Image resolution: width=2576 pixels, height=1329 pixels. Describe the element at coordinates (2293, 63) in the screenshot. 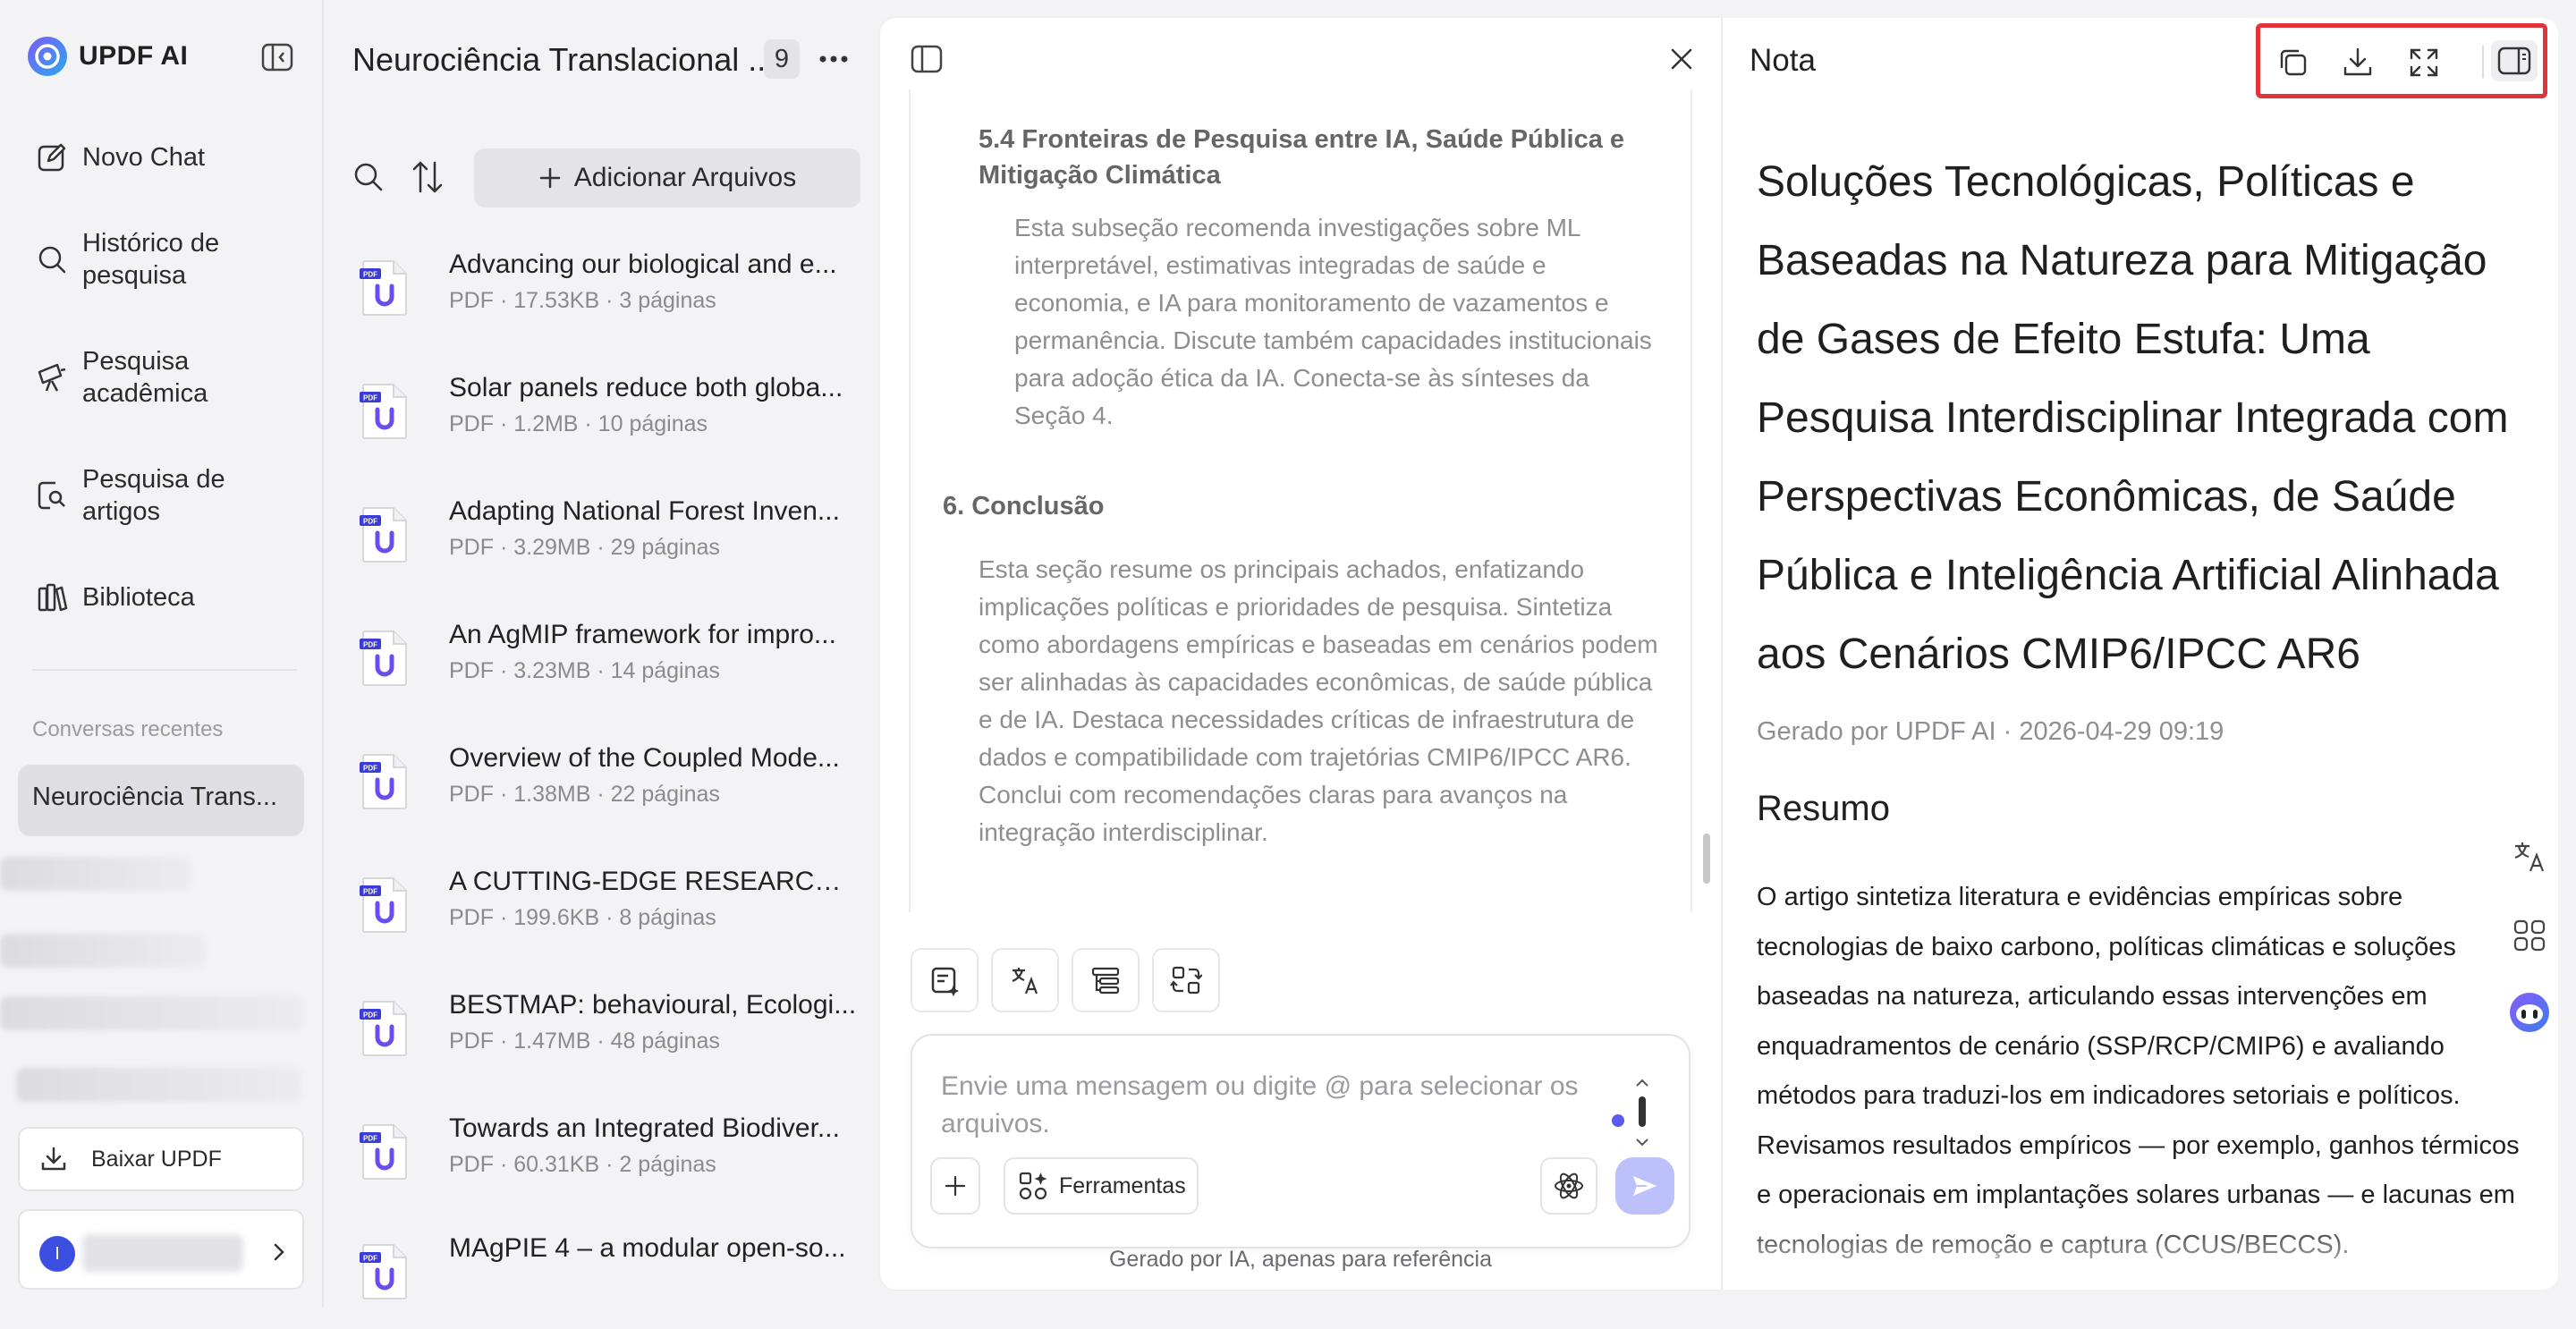

I see `copy-icon` at that location.